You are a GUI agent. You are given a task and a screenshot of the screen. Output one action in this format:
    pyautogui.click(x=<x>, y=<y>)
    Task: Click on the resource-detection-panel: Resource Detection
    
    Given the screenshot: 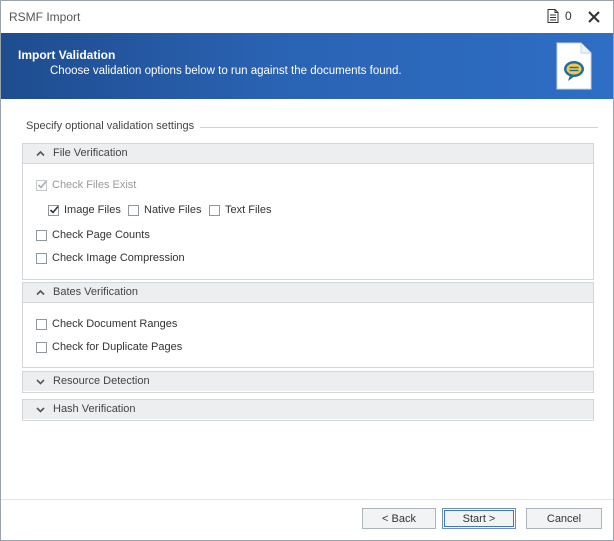 What is the action you would take?
    pyautogui.click(x=308, y=382)
    